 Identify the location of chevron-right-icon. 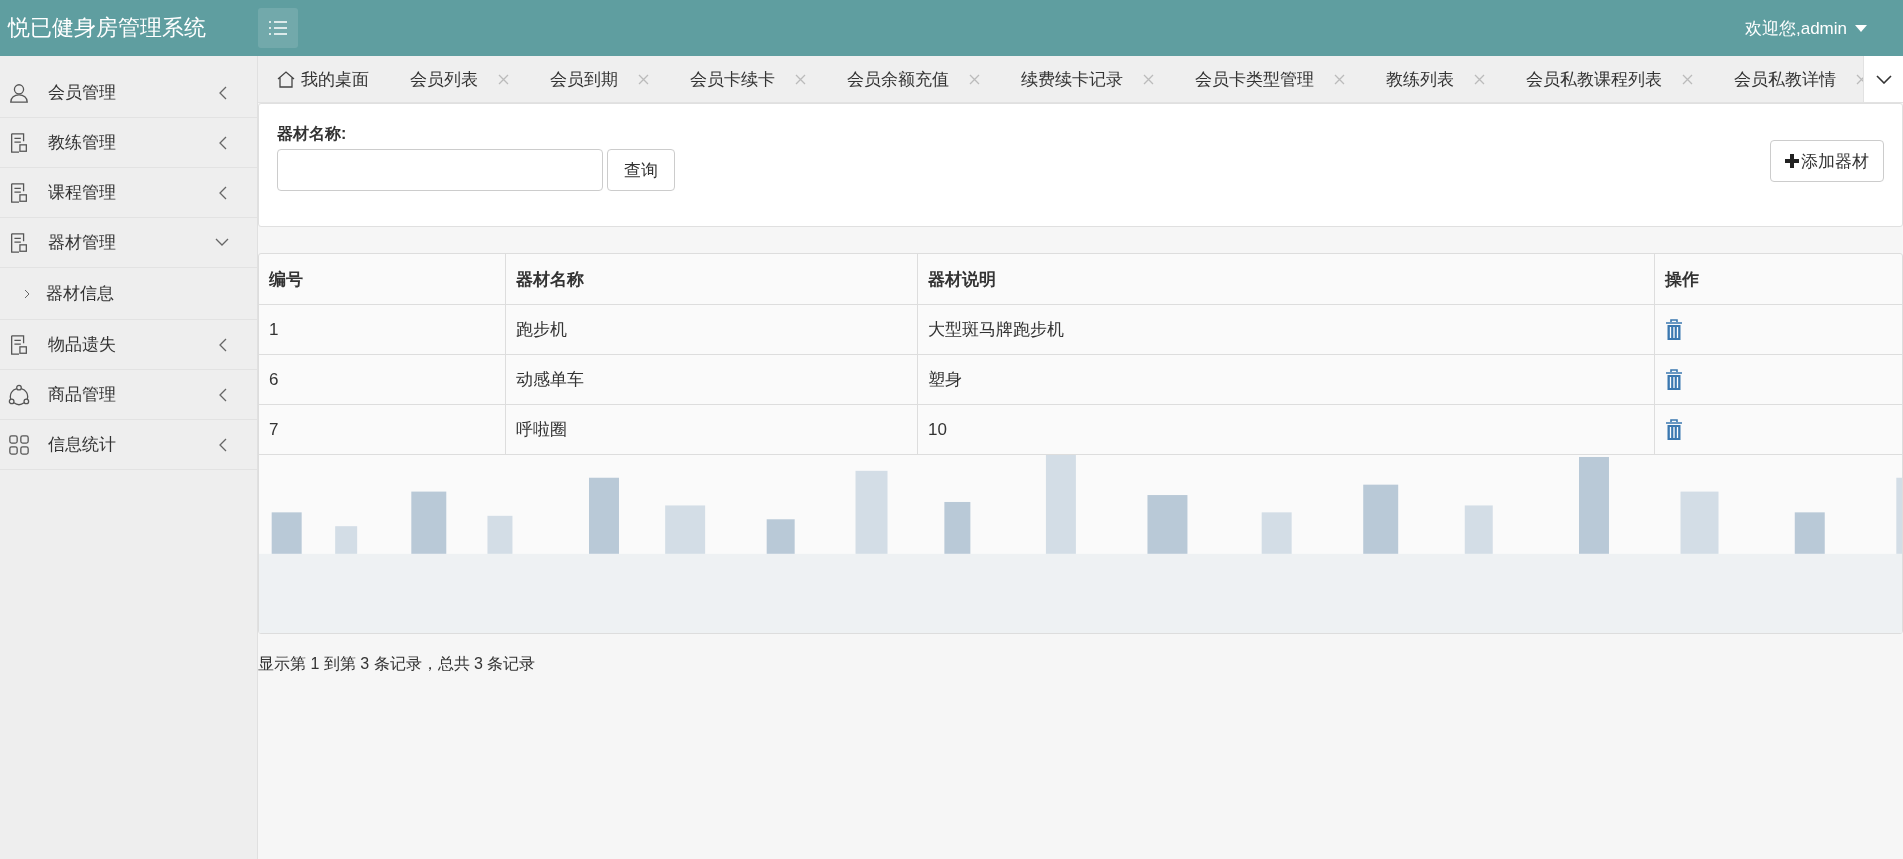
(27, 293).